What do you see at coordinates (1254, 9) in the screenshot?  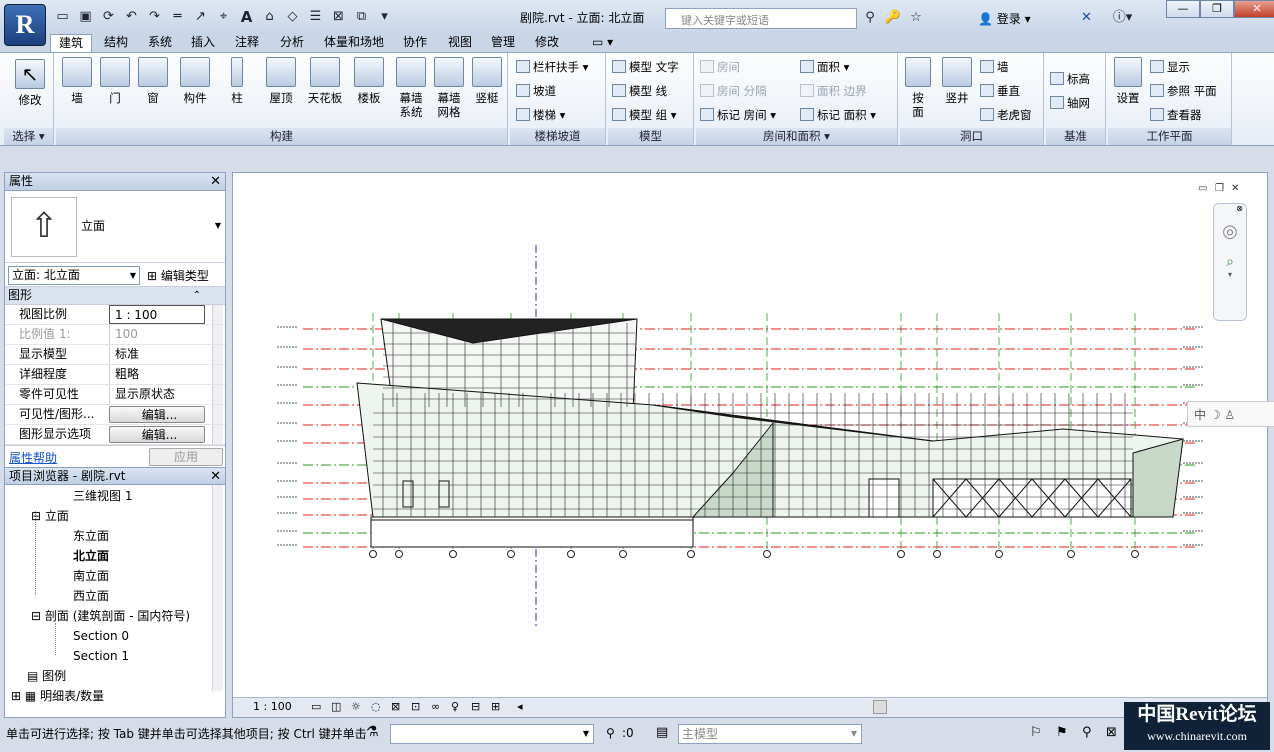 I see `close-button: ✕` at bounding box center [1254, 9].